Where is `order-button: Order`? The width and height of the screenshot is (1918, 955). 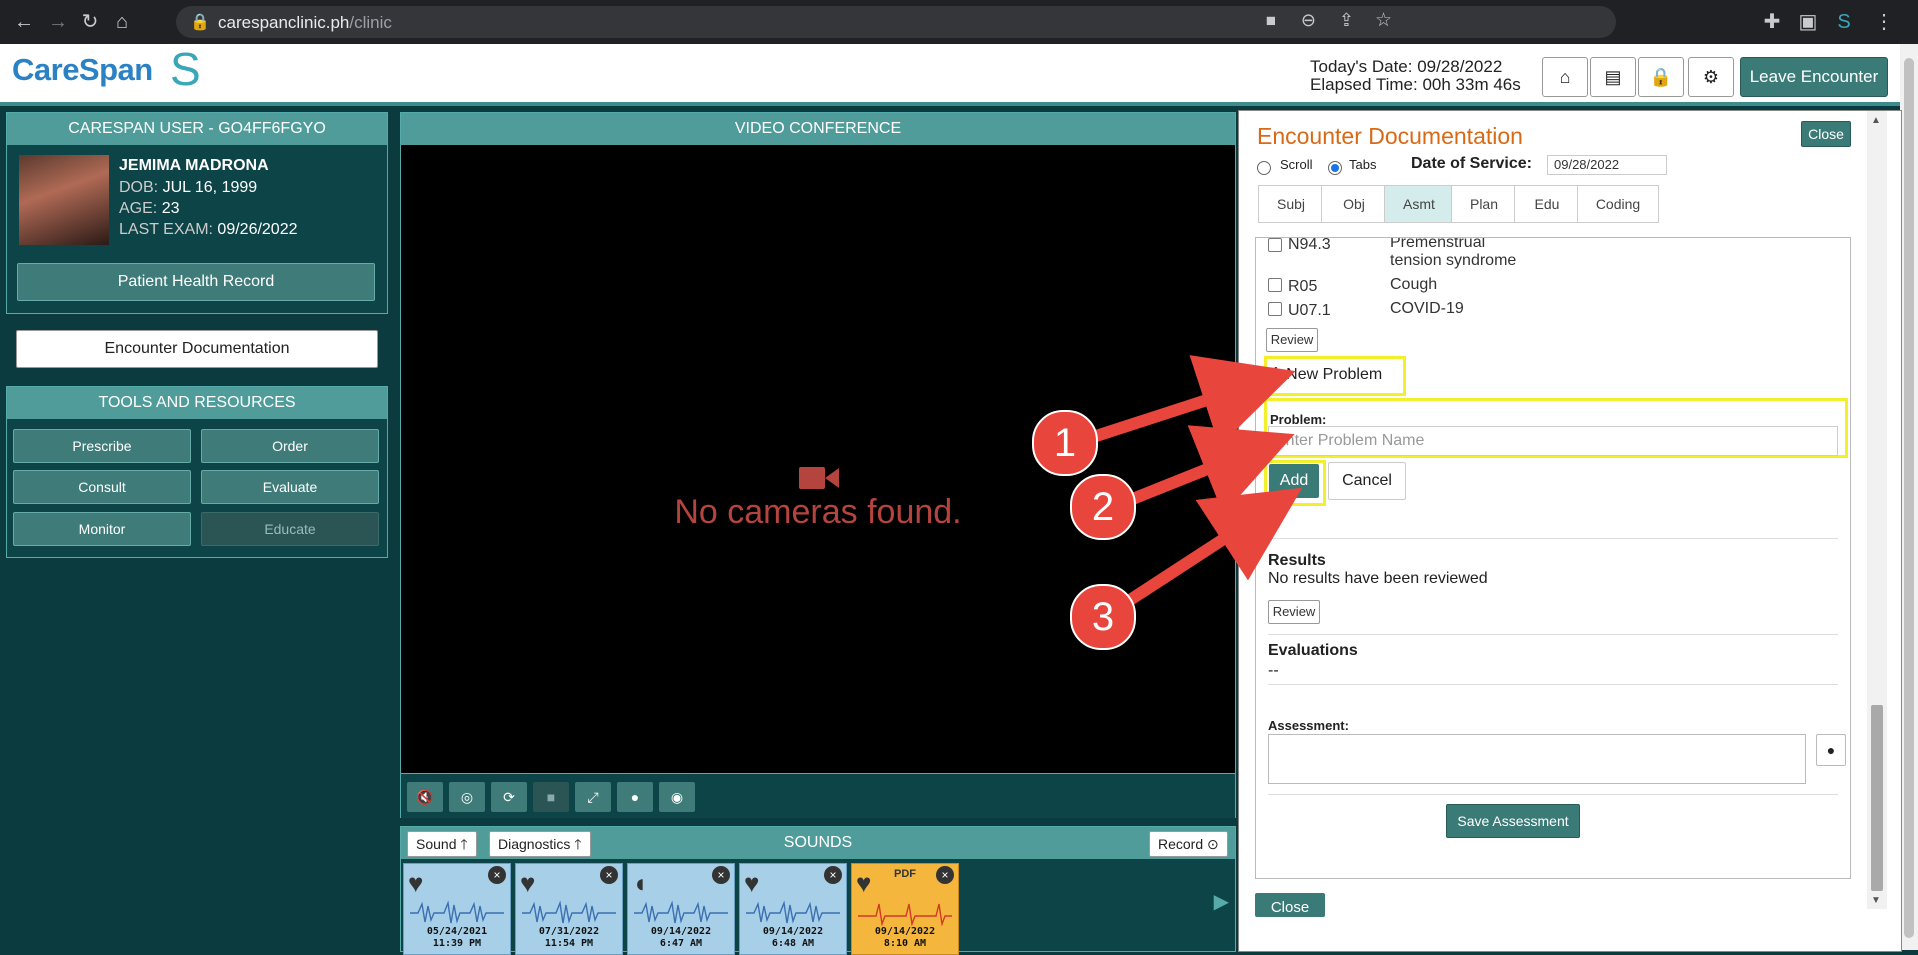 order-button: Order is located at coordinates (290, 446).